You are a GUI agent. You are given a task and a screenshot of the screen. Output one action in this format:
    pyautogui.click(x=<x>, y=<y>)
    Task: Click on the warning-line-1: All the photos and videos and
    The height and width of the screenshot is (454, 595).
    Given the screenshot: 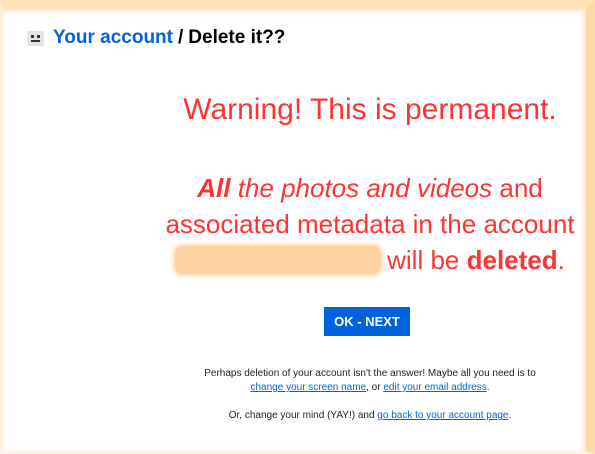 What is the action you would take?
    pyautogui.click(x=370, y=188)
    